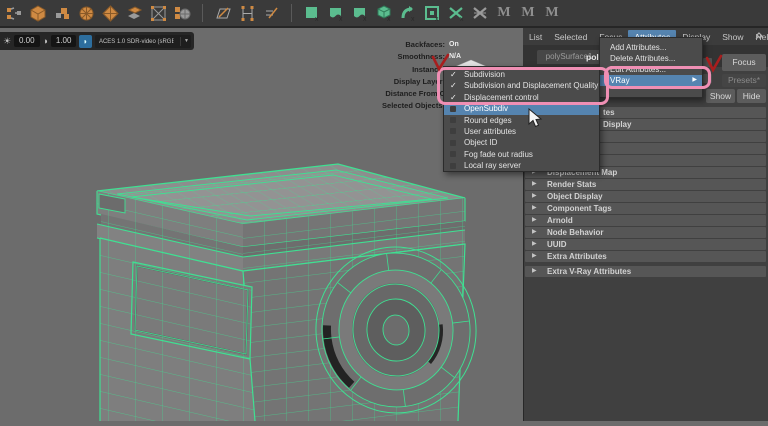 This screenshot has width=768, height=426. What do you see at coordinates (110, 13) in the screenshot?
I see `split-diamond-icon` at bounding box center [110, 13].